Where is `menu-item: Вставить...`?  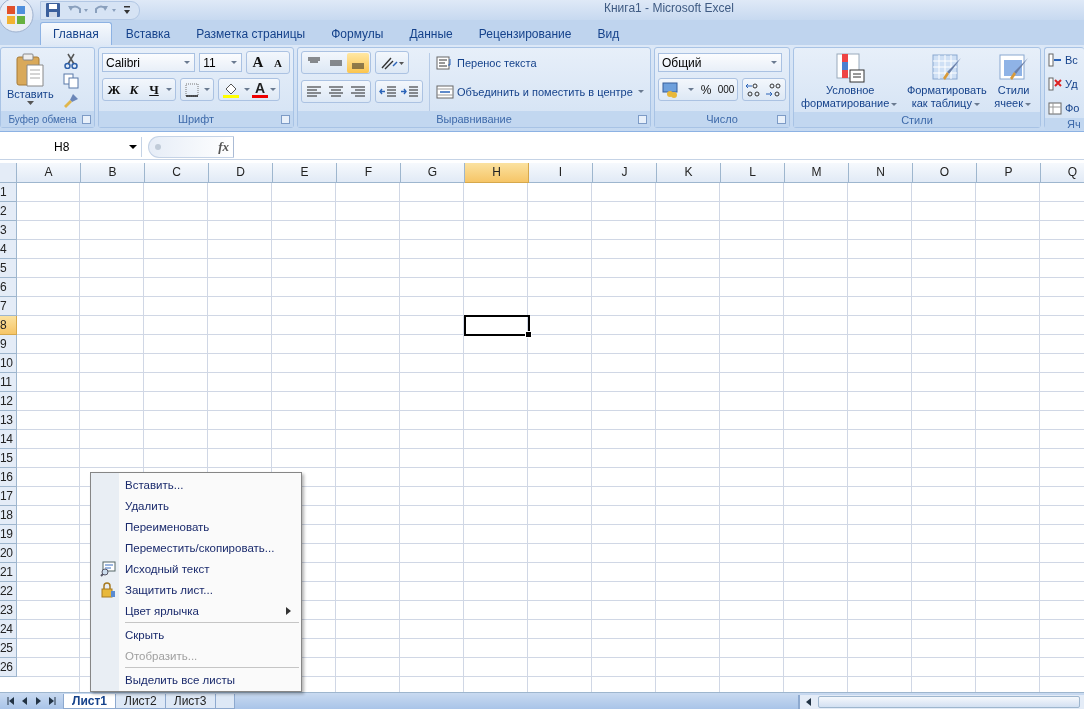
menu-item: Вставить... is located at coordinates (196, 484).